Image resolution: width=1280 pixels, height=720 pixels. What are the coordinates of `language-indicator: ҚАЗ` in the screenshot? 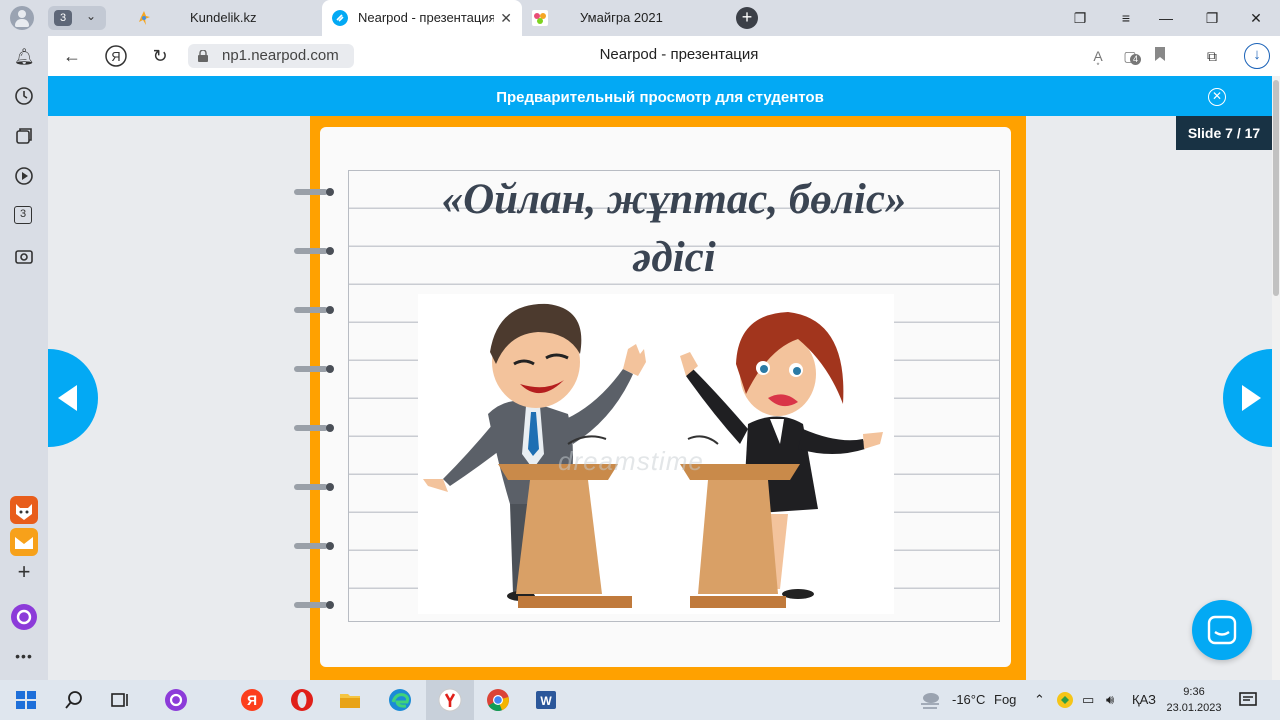 It's located at (1144, 699).